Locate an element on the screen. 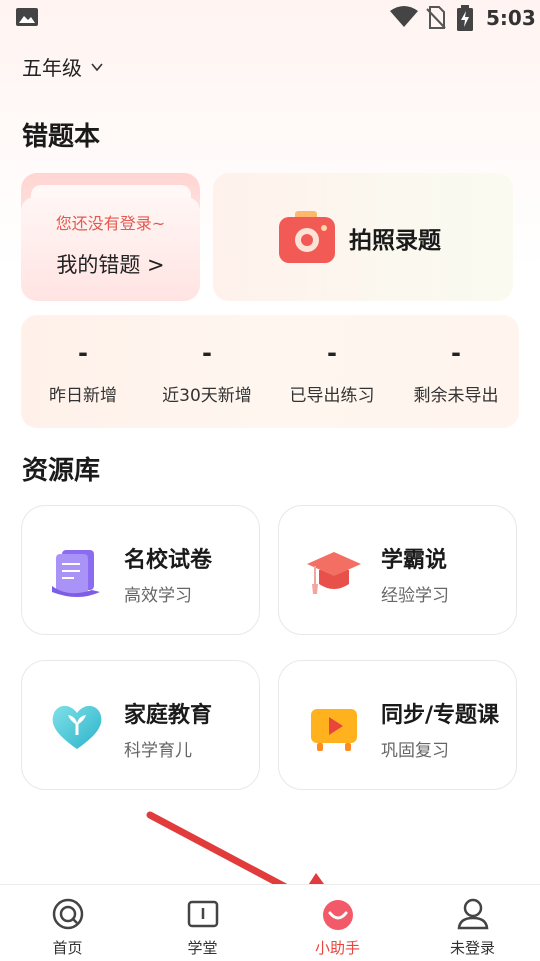 The image size is (540, 961). resource-title: 名校试卷 is located at coordinates (168, 560).